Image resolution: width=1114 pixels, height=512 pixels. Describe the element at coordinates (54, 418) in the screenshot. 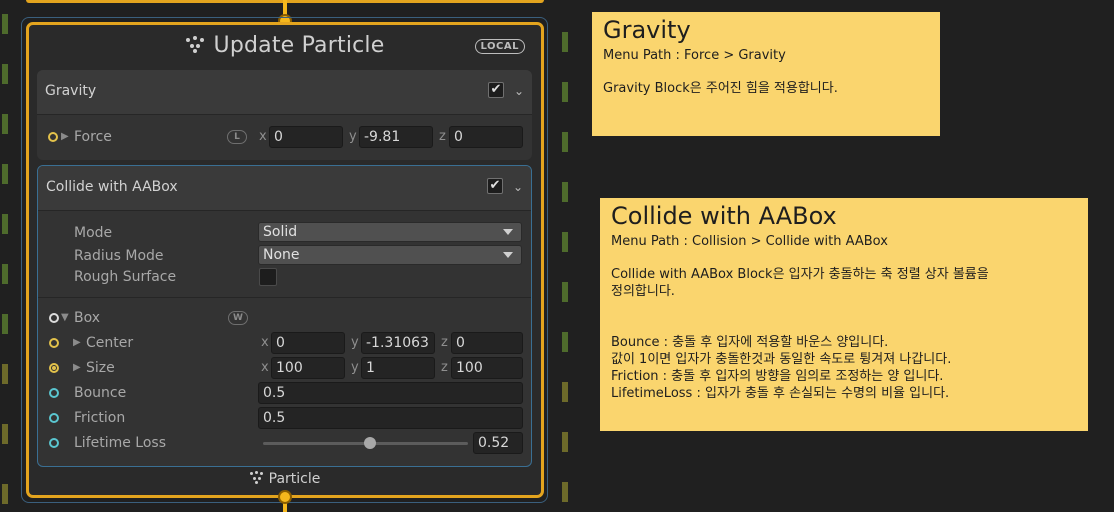

I see `friction-input-port` at that location.